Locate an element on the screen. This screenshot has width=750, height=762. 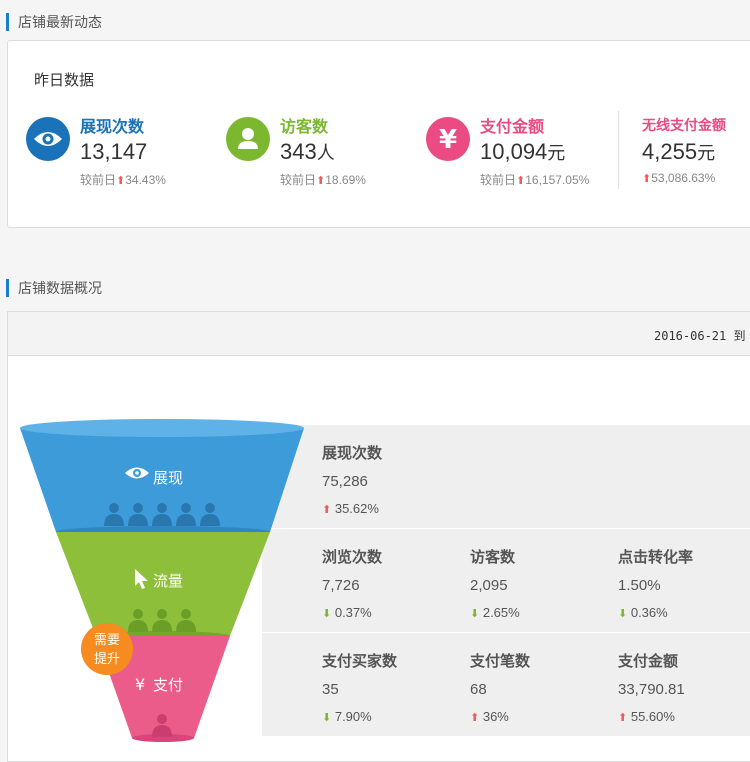
metric-visitors: 访客数 2,095 ⬇ 2.65% is located at coordinates (495, 584).